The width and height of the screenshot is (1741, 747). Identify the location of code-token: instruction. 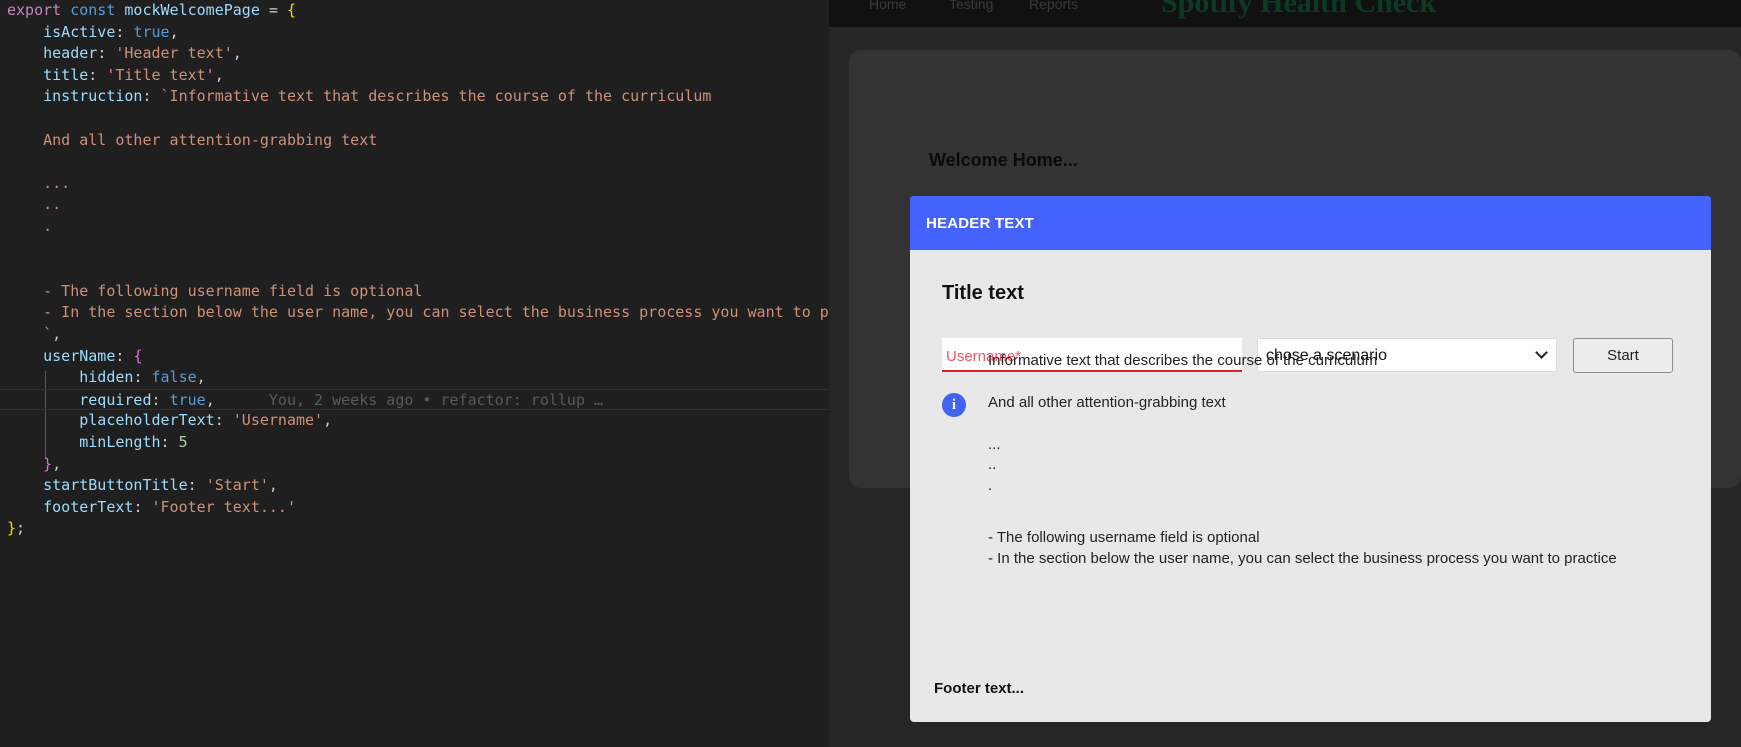
(93, 96).